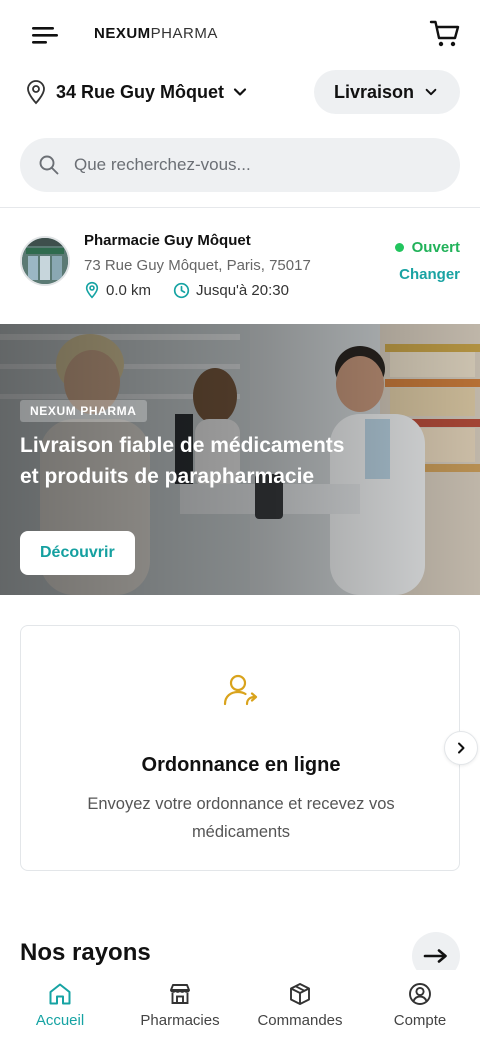  Describe the element at coordinates (129, 290) in the screenshot. I see `pharmacy-distance: 0.0 km` at that location.